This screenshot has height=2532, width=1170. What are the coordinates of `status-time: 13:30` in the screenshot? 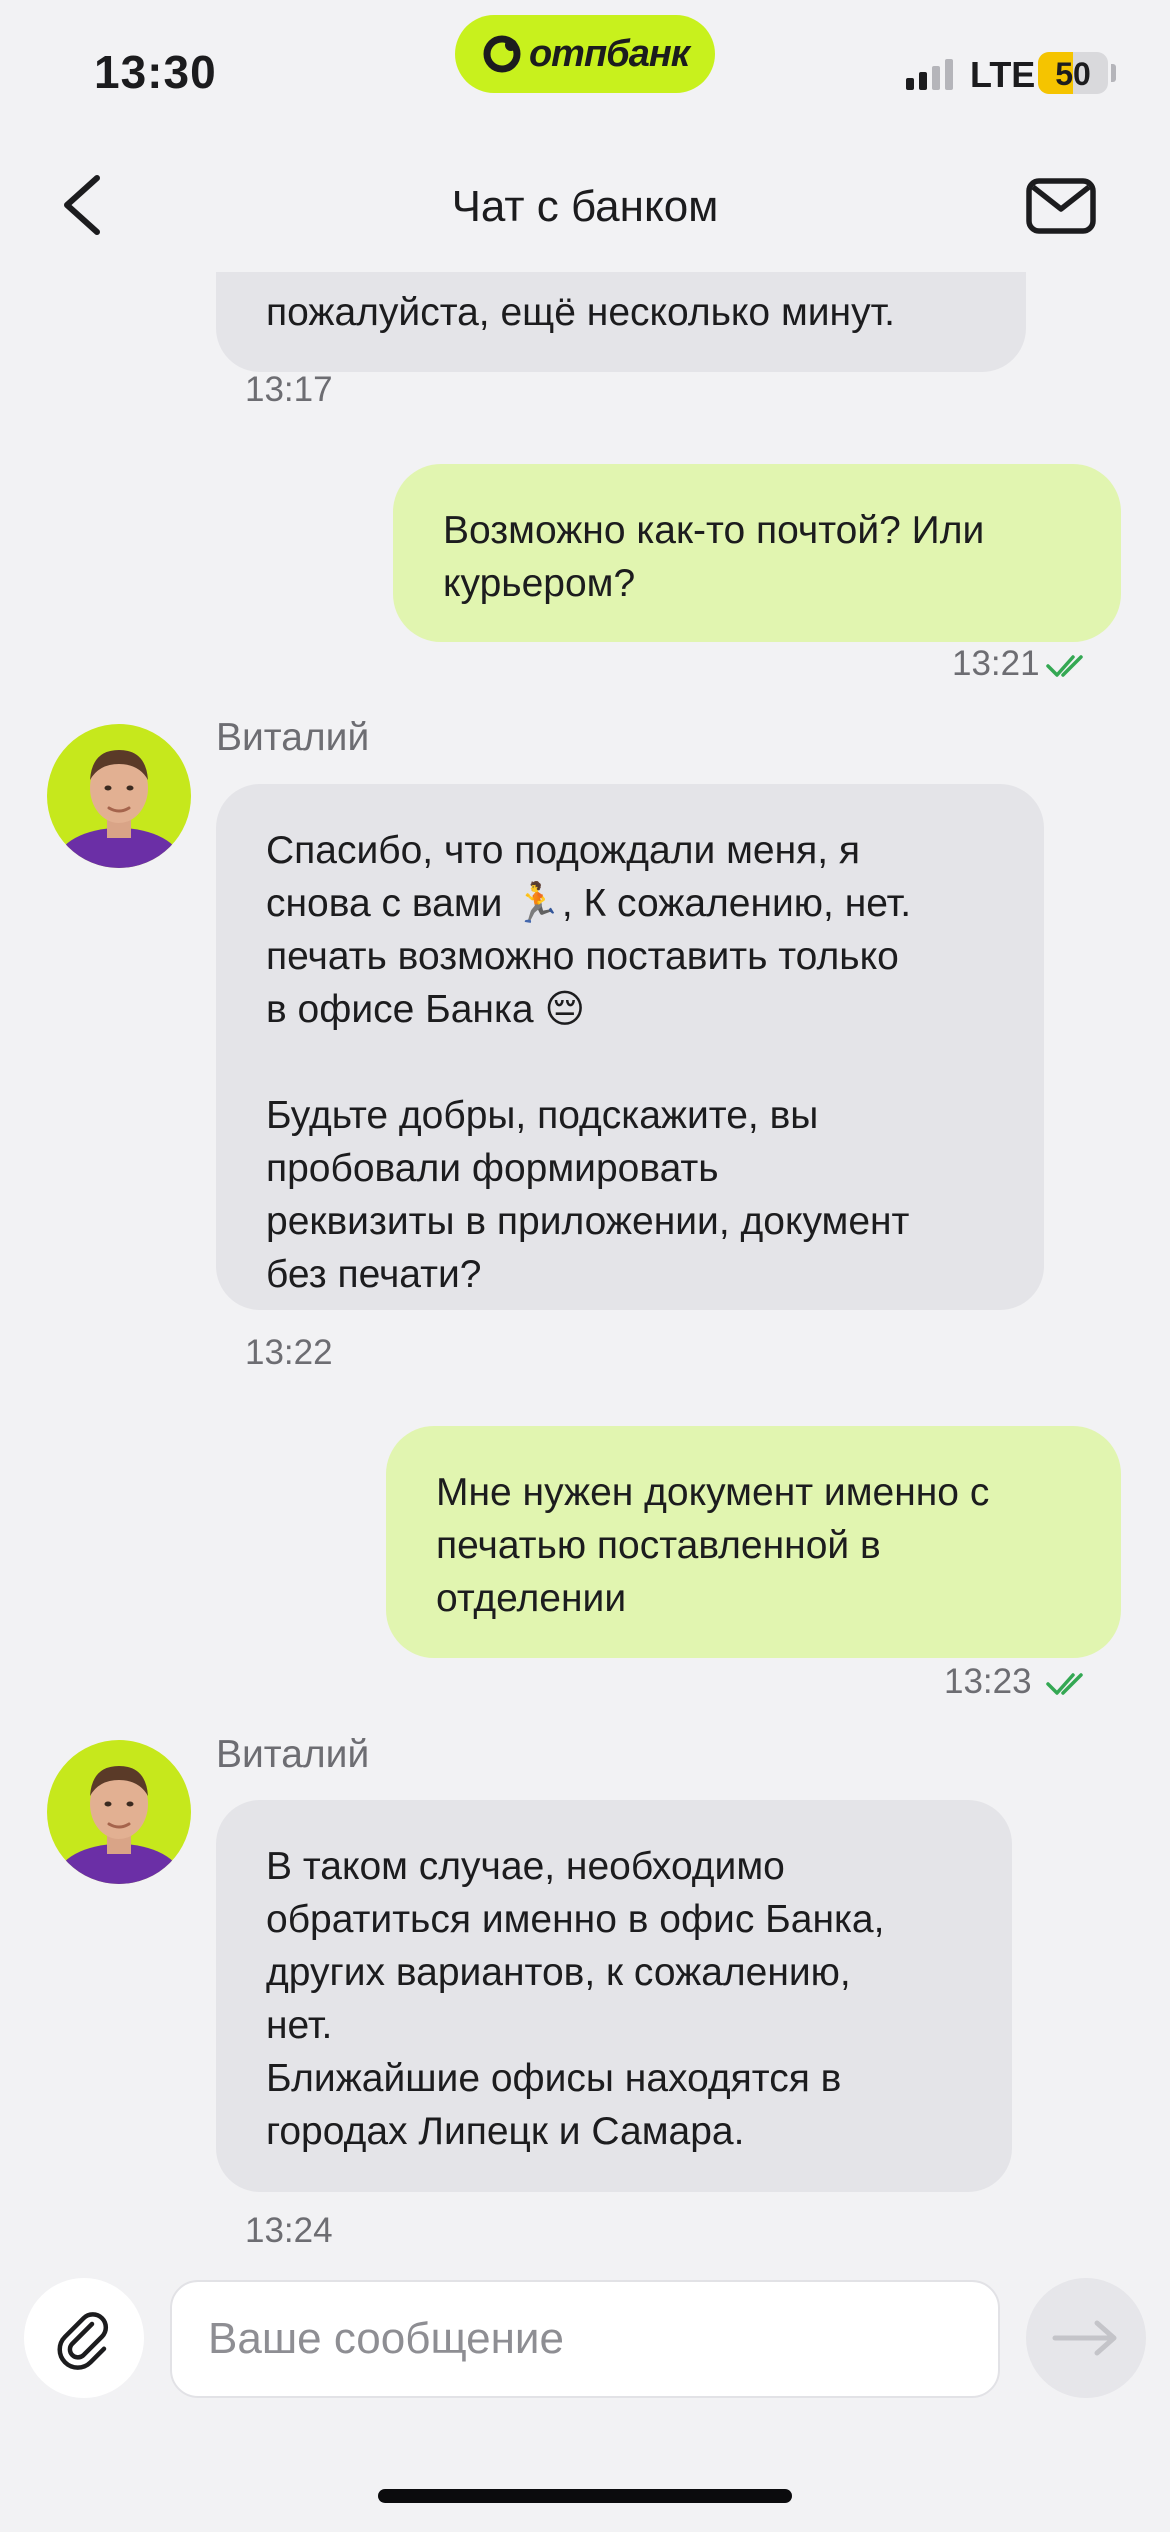 It's located at (155, 72).